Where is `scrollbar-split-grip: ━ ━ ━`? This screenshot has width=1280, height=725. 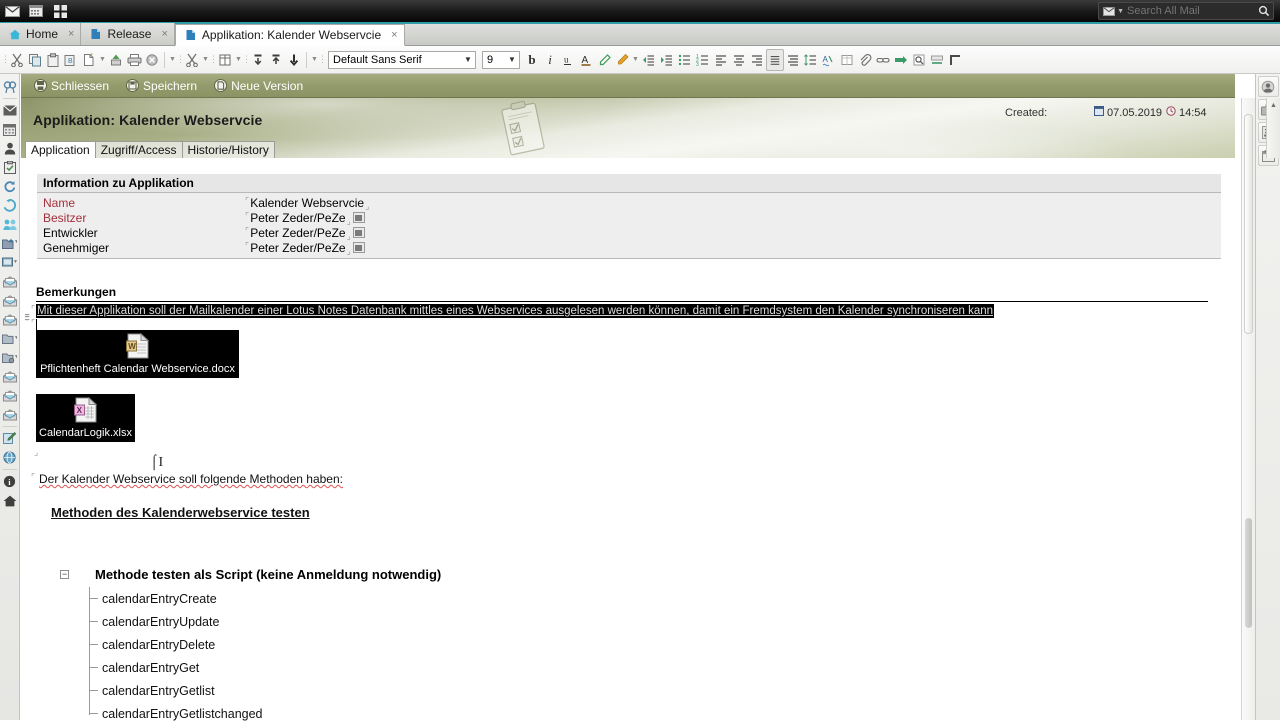 scrollbar-split-grip: ━ ━ ━ is located at coordinates (28, 318).